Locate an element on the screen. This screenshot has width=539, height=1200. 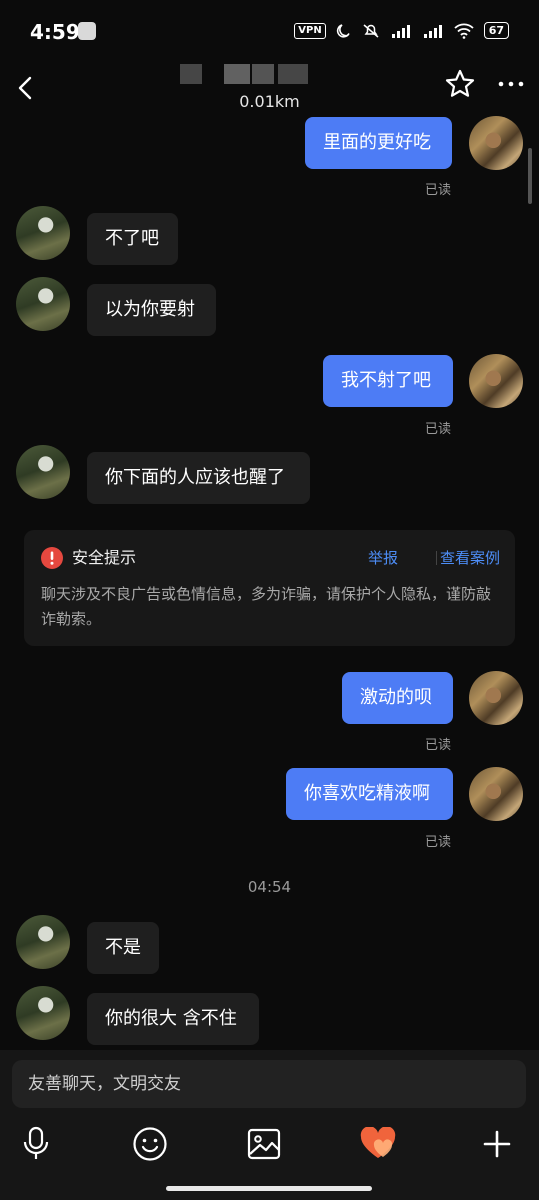
more-icon is located at coordinates (511, 84).